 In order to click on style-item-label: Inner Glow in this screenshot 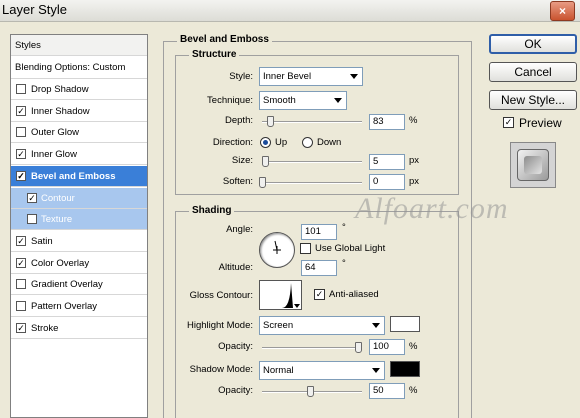, I will do `click(54, 155)`.